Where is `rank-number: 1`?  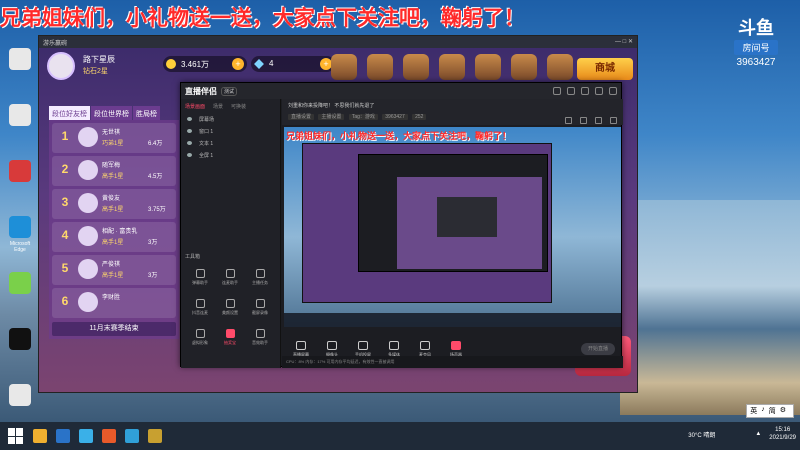
rank-number: 1 is located at coordinates (65, 136).